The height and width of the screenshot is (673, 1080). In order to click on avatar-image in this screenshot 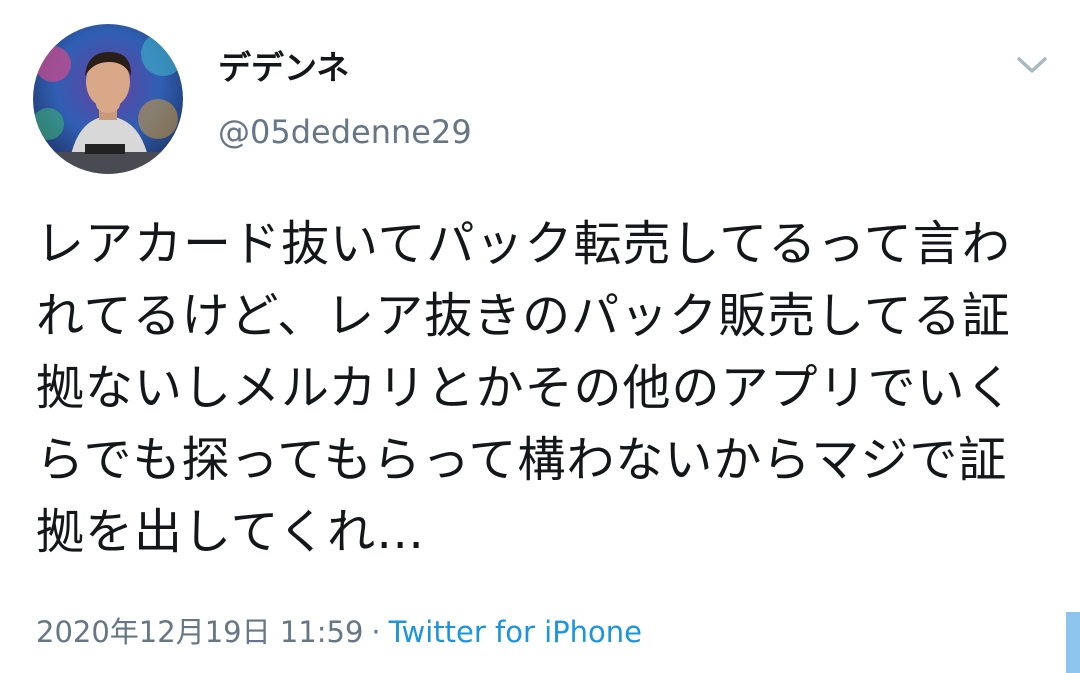, I will do `click(108, 99)`.